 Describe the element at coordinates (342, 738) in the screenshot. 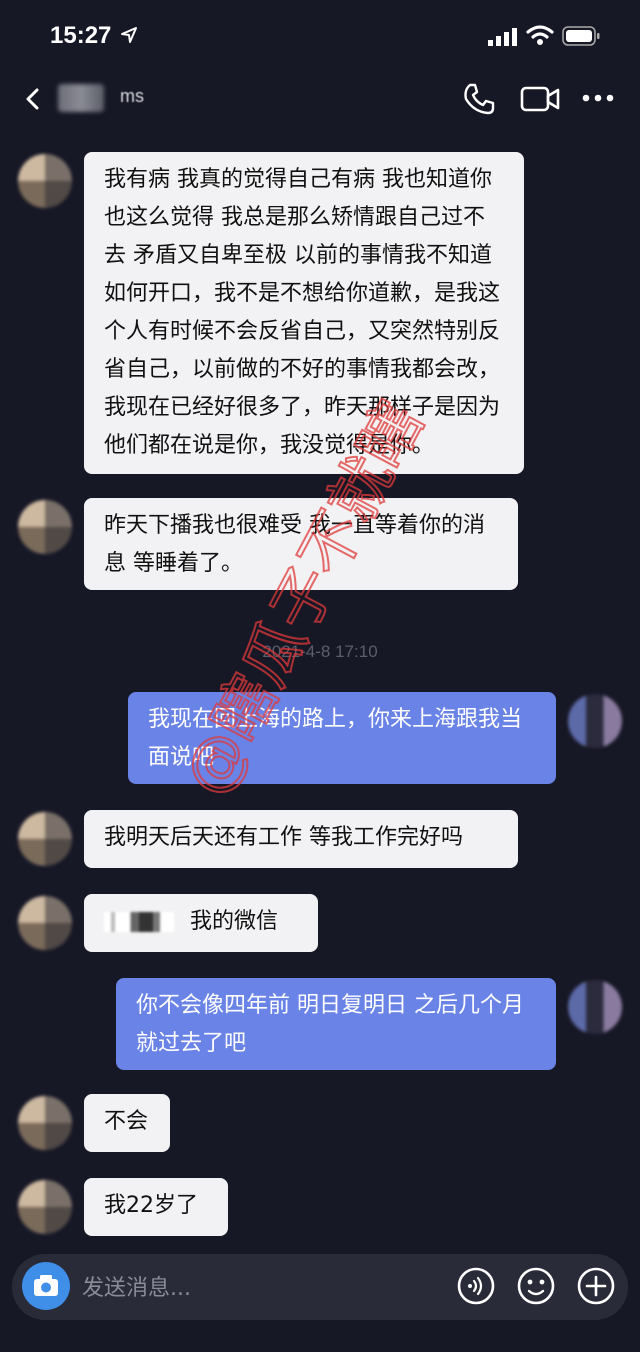

I see `message-bubble-outgoing: 我现在回上海的路上，你来上海跟我当面说吧` at that location.